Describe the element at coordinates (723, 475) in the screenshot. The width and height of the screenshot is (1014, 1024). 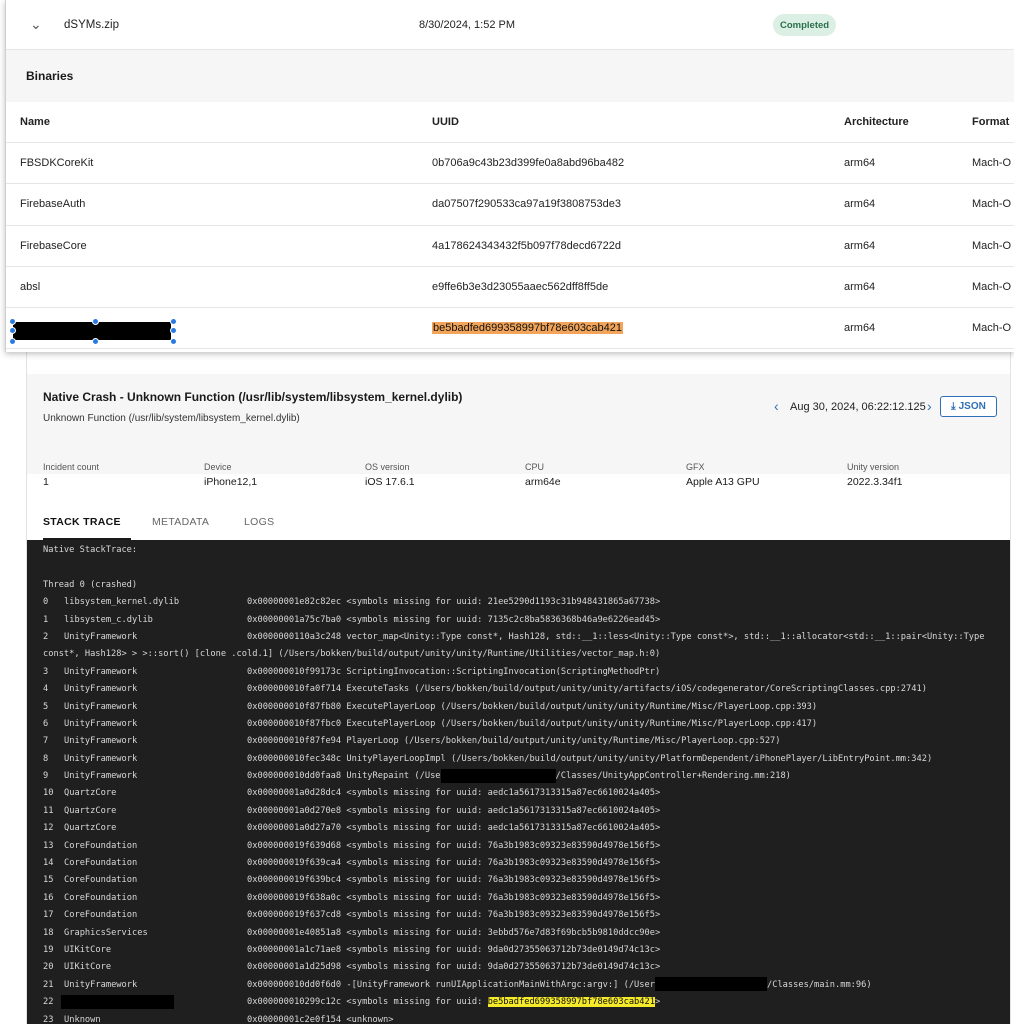
I see `fact-gfx: GFX Apple A13 GPU` at that location.